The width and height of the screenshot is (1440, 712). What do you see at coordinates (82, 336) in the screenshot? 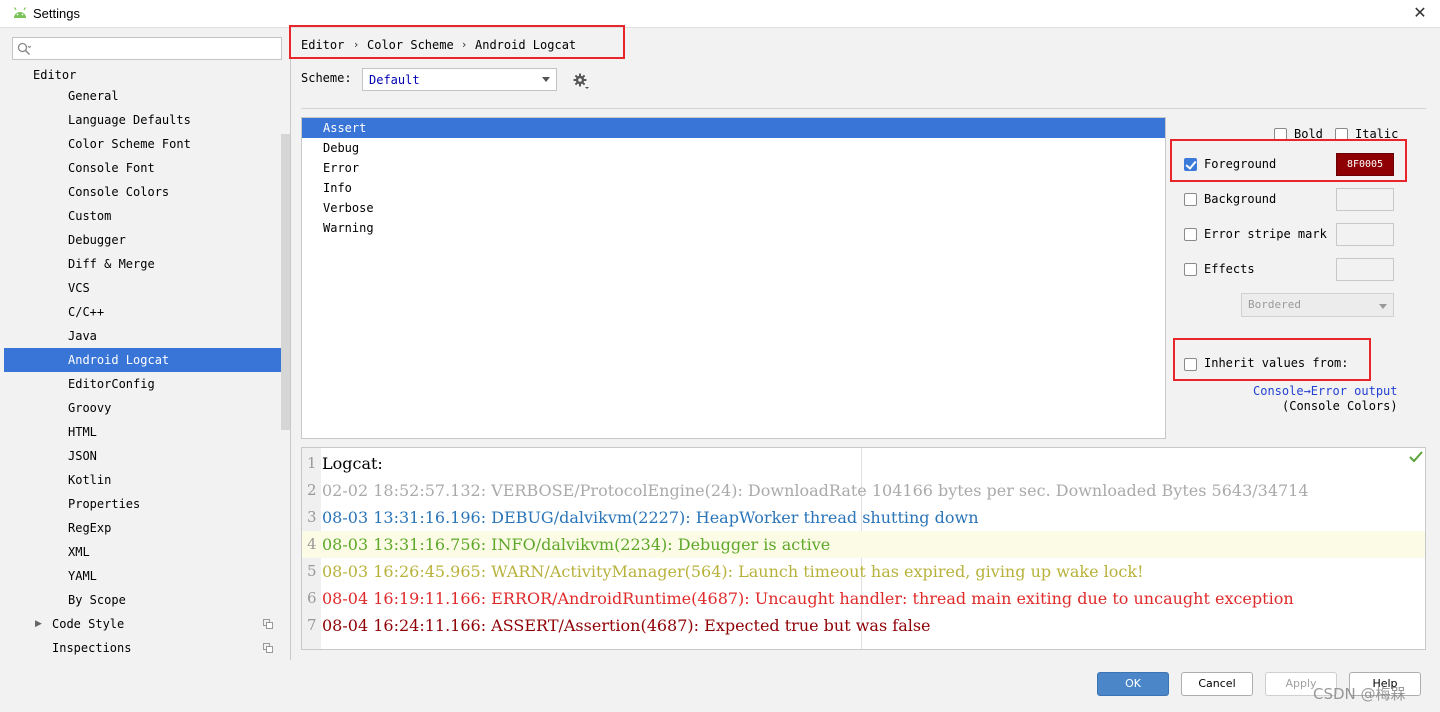
I see `sidebar-item-label: Java` at bounding box center [82, 336].